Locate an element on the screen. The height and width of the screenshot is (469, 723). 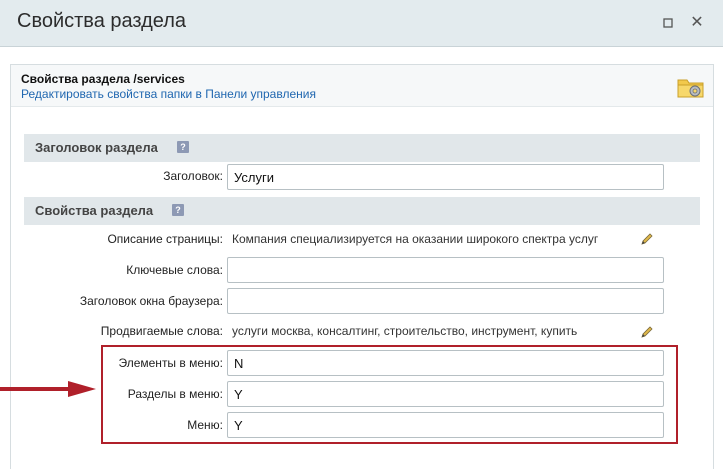
section-path: Свойства раздела /services is located at coordinates (103, 79).